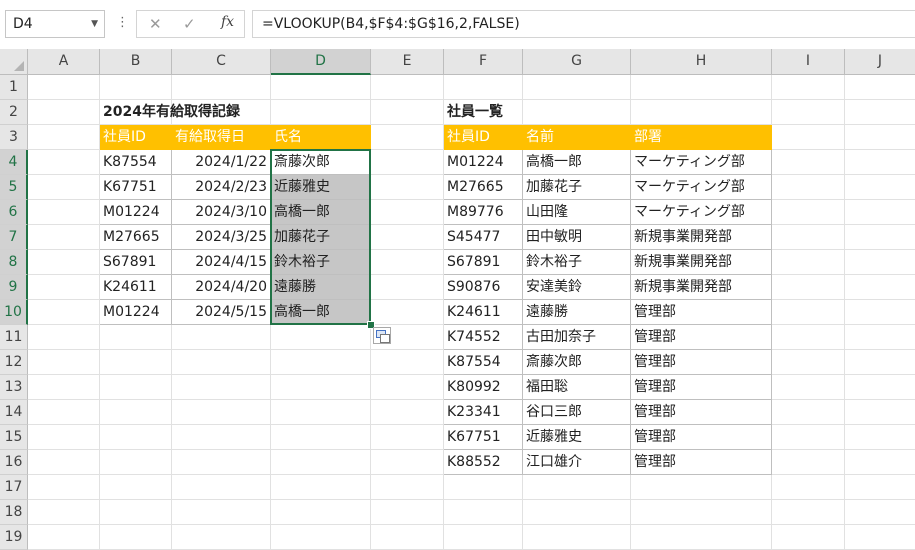  Describe the element at coordinates (577, 412) in the screenshot. I see `table2-name: 谷口三郎` at that location.